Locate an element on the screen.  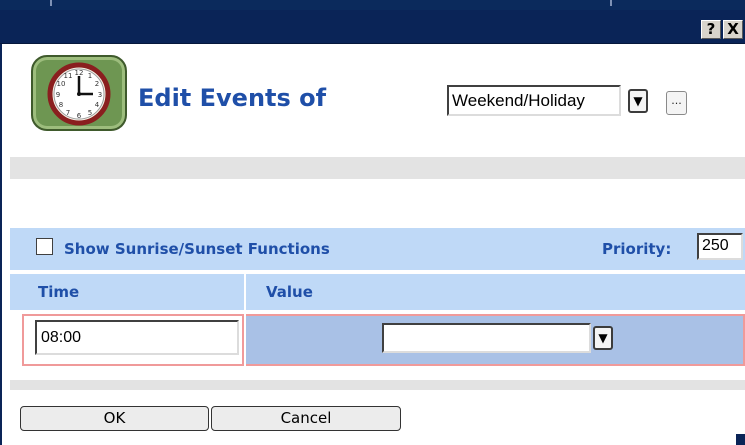
close-icon: X is located at coordinates (733, 29).